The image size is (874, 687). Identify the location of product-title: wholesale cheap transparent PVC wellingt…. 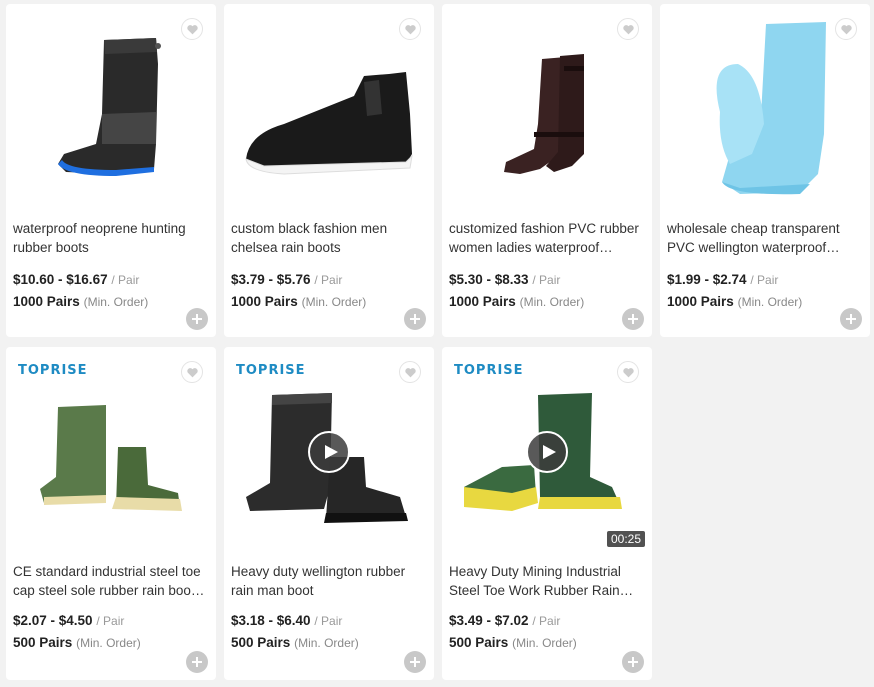
(765, 238).